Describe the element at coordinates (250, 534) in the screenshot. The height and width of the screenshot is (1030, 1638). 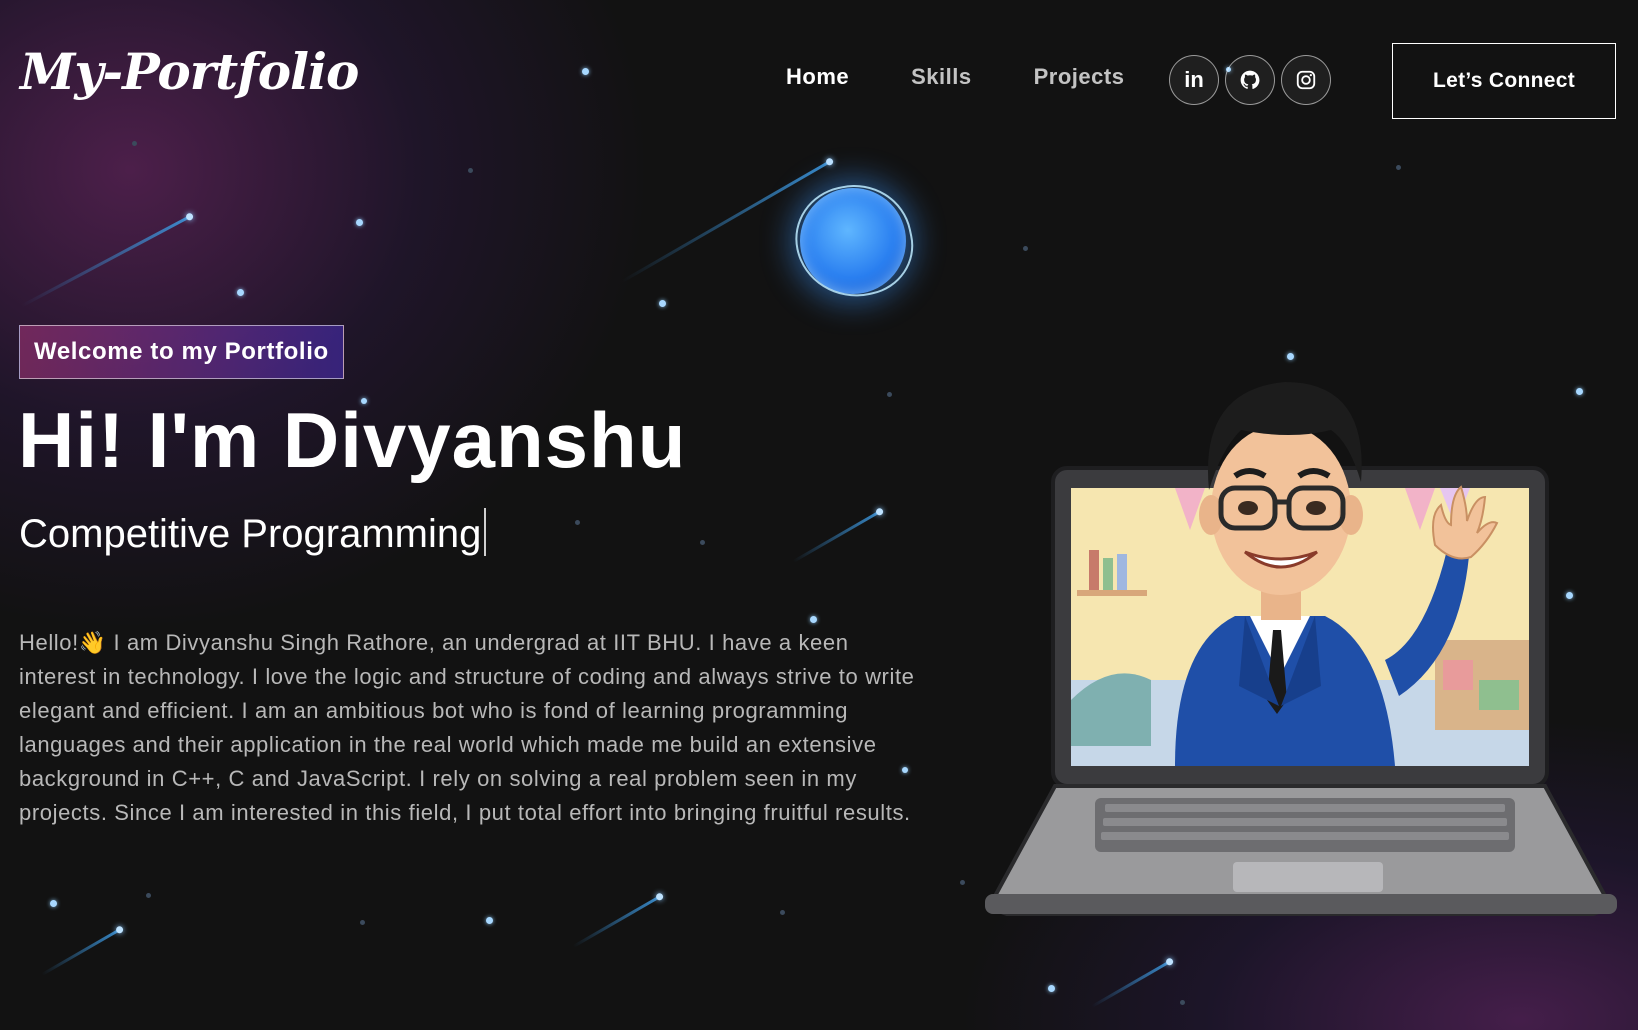
I see `rotating-subtitle-text: Competitive Programming` at that location.